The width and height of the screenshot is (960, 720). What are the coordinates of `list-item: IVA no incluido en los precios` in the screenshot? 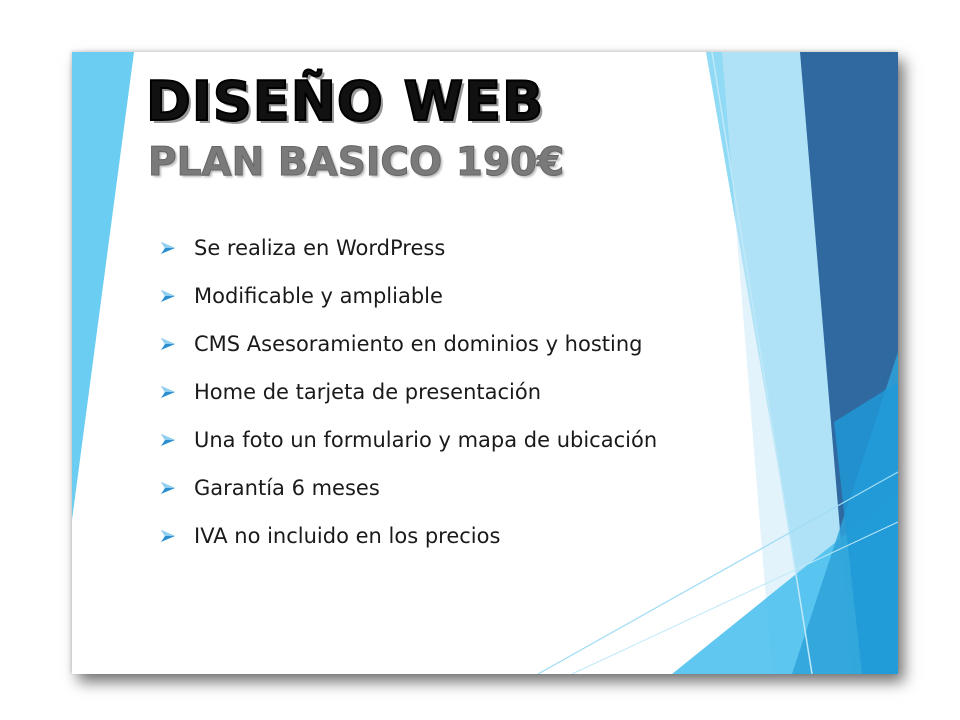 It's located at (408, 536).